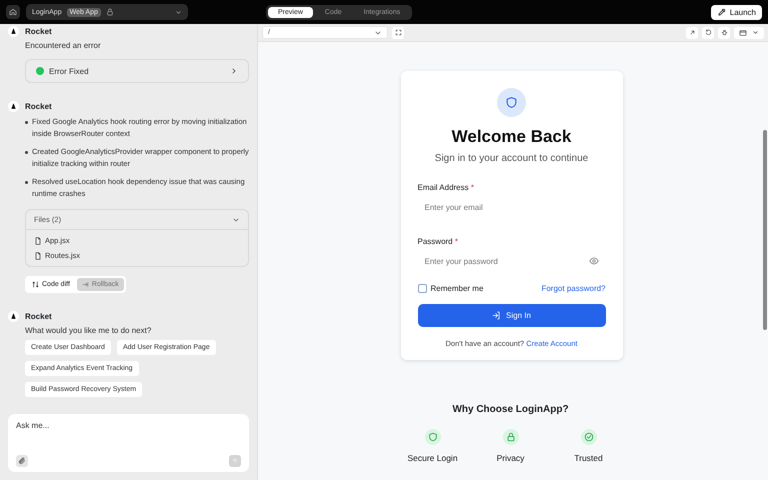 This screenshot has width=768, height=480. What do you see at coordinates (512, 158) in the screenshot?
I see `login-subtitle: Sign in to your account to continue` at bounding box center [512, 158].